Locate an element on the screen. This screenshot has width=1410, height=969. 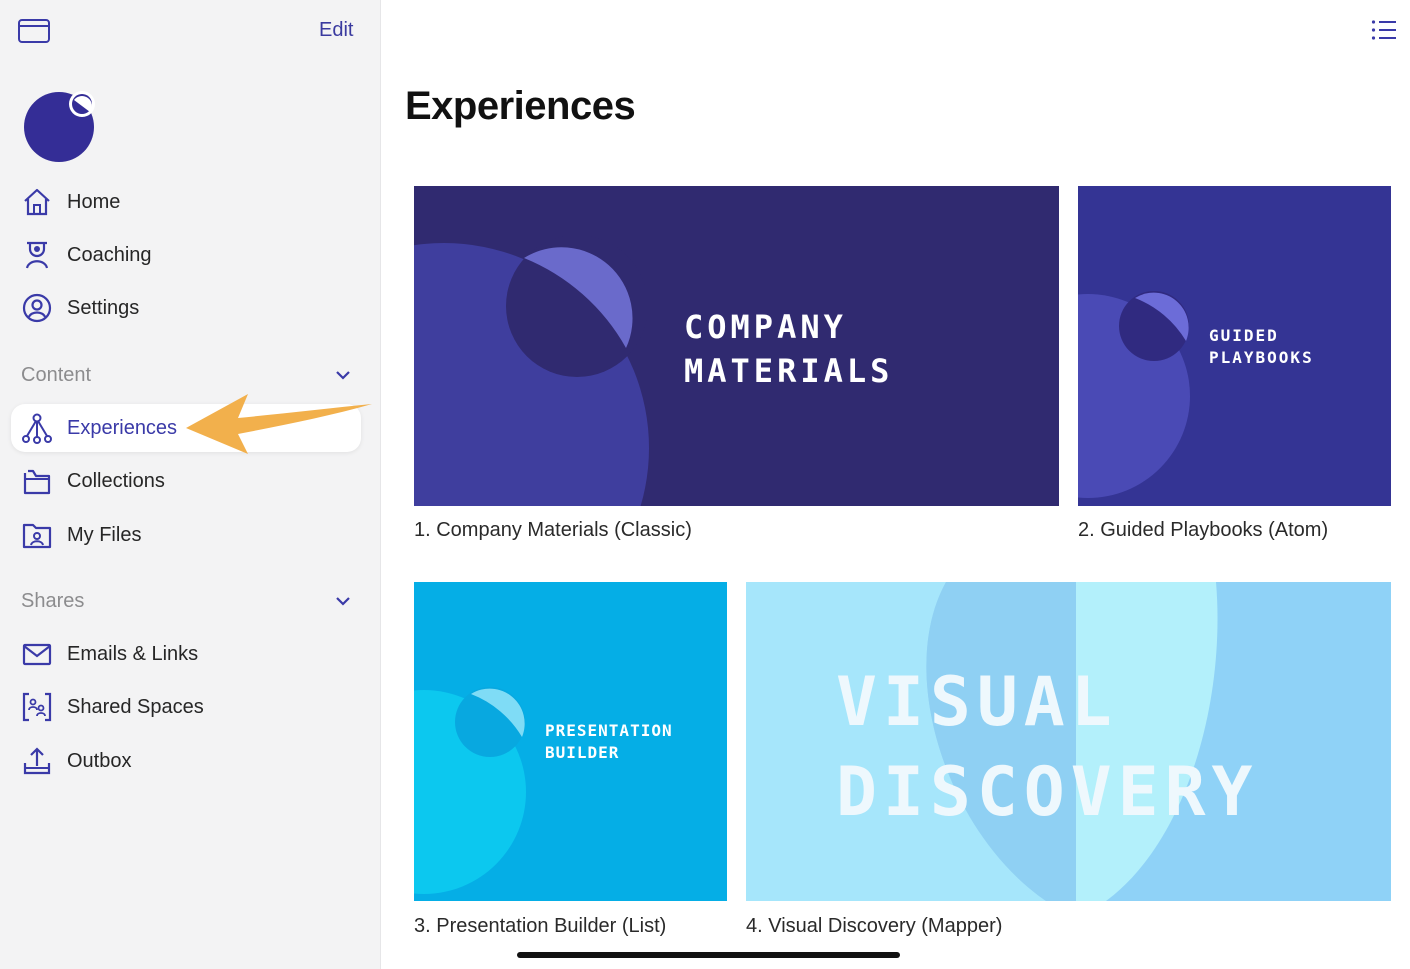
experience-card-guided-playbooks: GUIDED PLAYBOOKS is located at coordinates (1234, 346).